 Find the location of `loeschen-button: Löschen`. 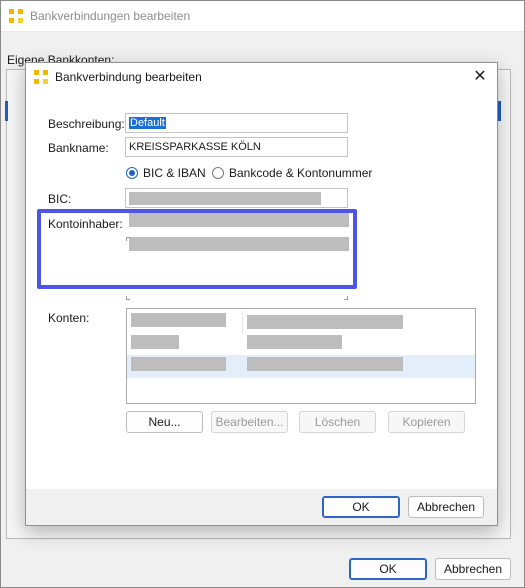

loeschen-button: Löschen is located at coordinates (337, 422).